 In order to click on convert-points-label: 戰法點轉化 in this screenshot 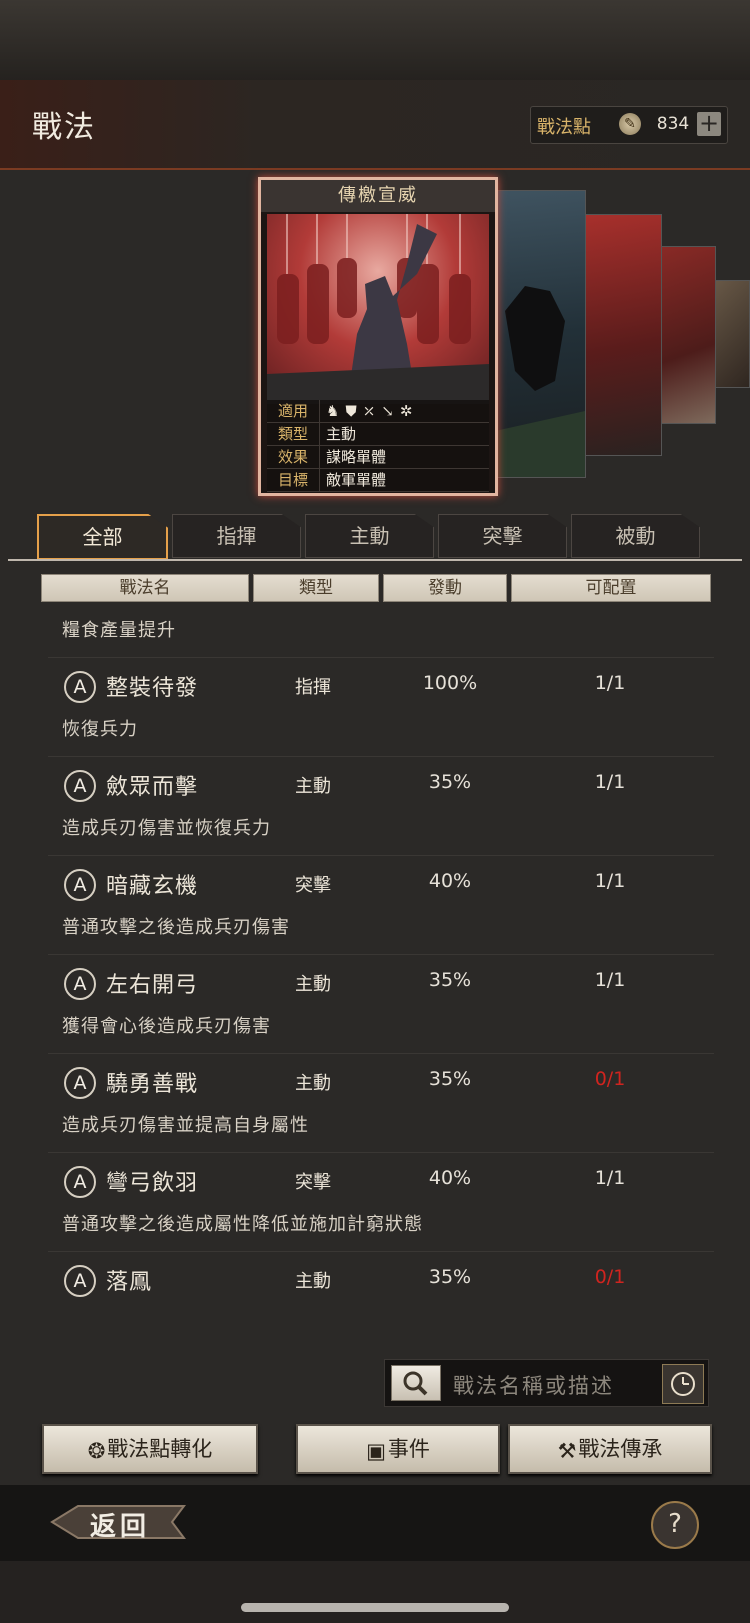, I will do `click(160, 1449)`.